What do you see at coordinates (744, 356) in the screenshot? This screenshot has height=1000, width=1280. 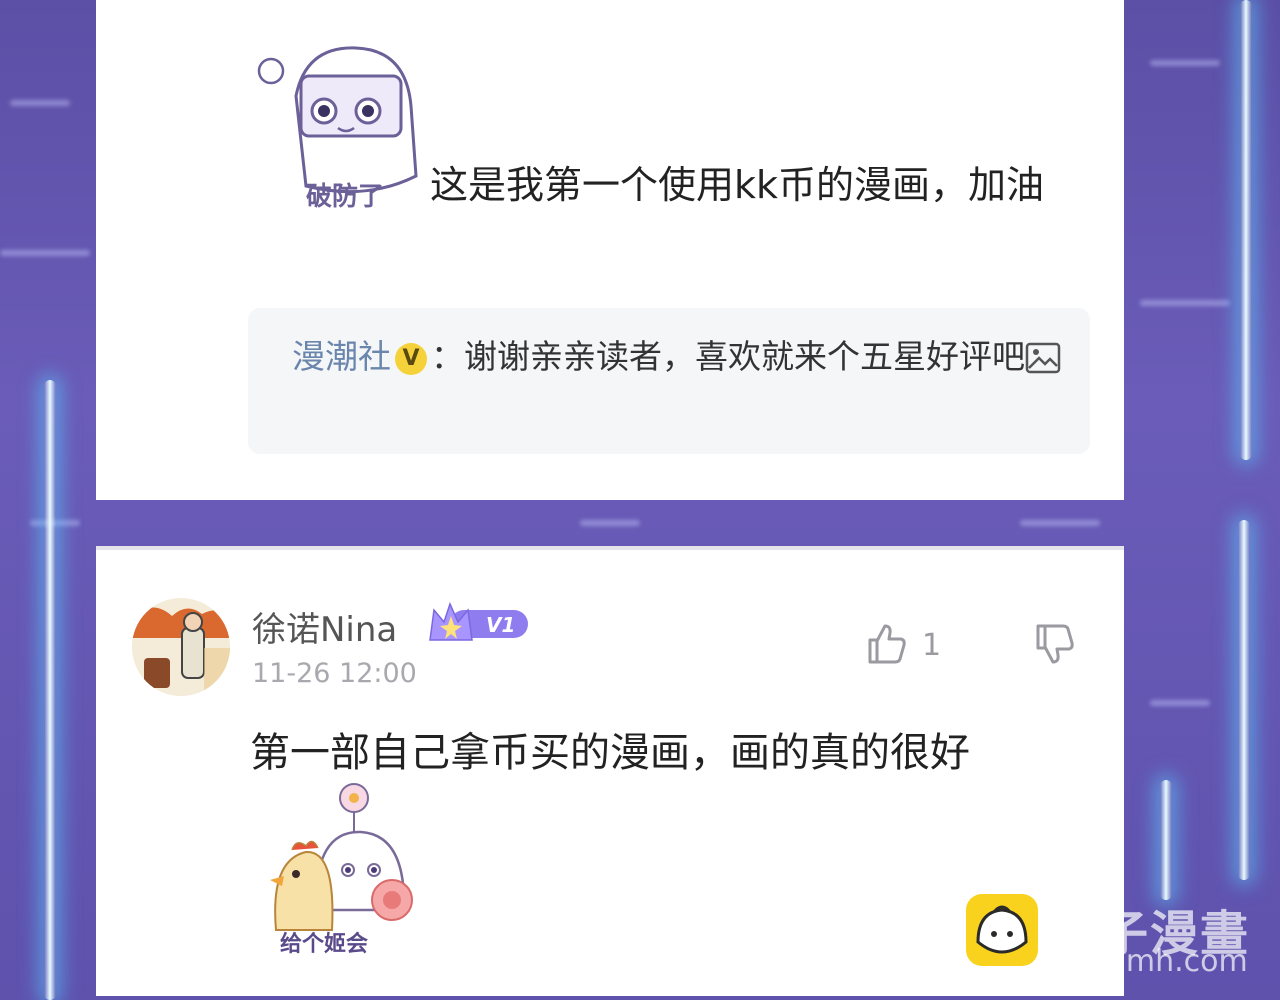 I see `reply-text: 谢谢亲亲读者，喜欢就来个五星好评吧` at bounding box center [744, 356].